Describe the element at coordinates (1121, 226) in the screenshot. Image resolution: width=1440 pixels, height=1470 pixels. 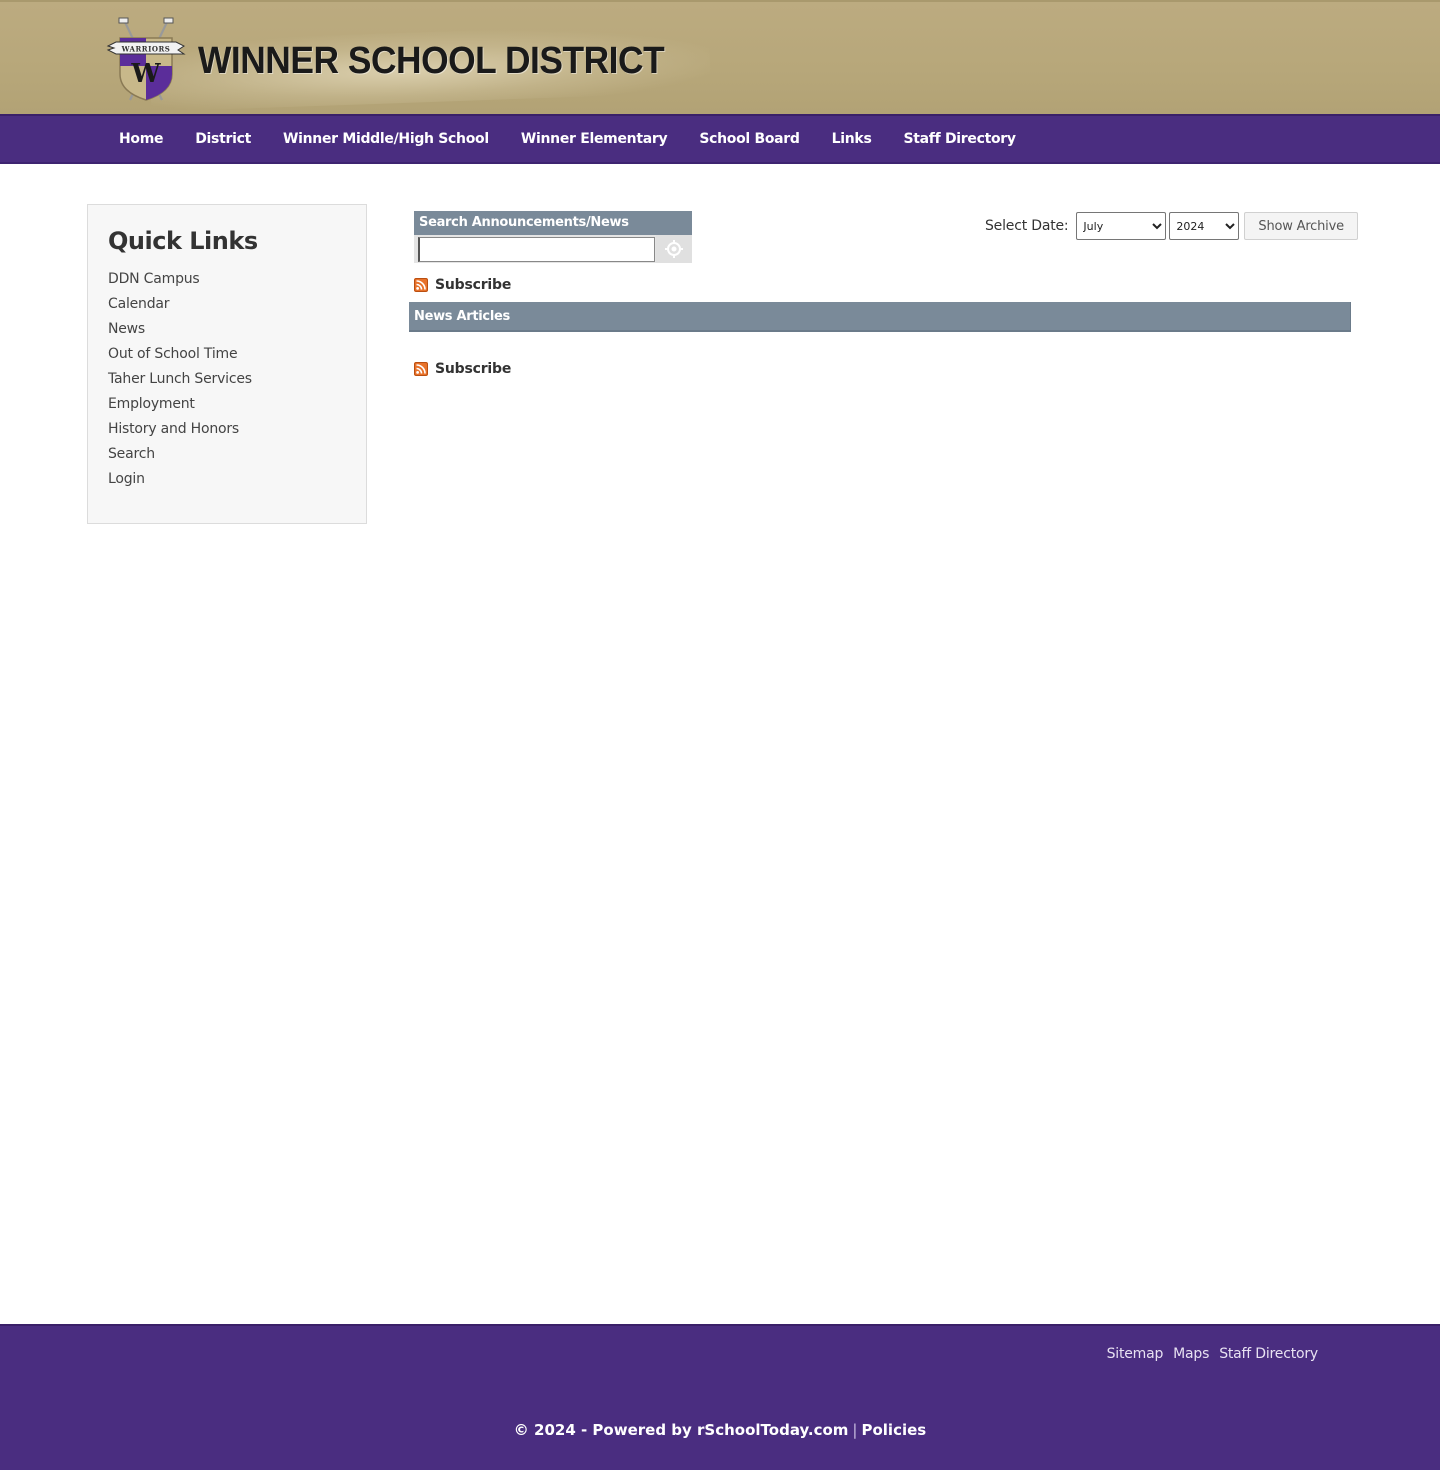
I see `archive-month-select: July` at that location.